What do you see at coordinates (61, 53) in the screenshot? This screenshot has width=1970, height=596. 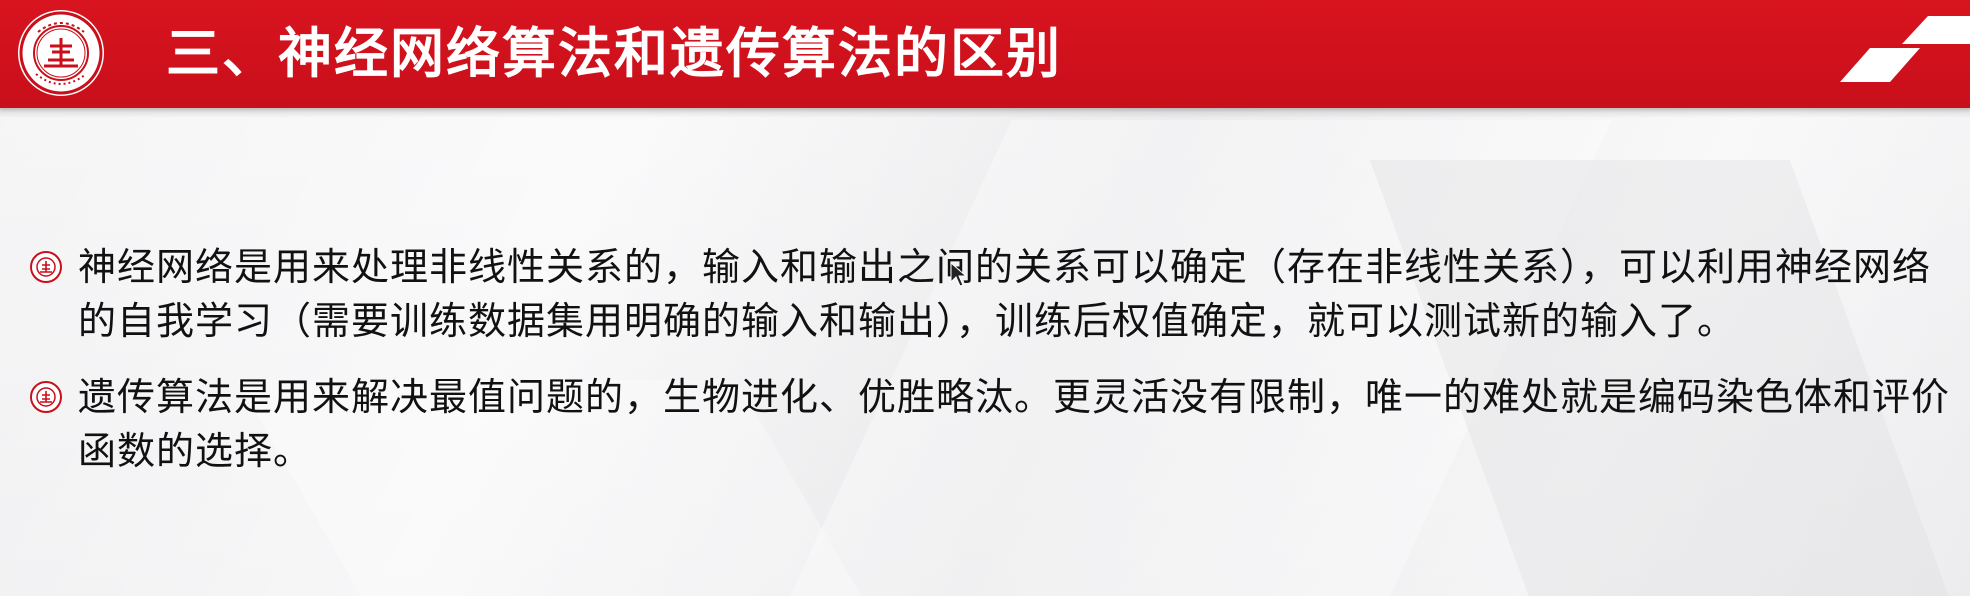 I see `university-seal-icon` at bounding box center [61, 53].